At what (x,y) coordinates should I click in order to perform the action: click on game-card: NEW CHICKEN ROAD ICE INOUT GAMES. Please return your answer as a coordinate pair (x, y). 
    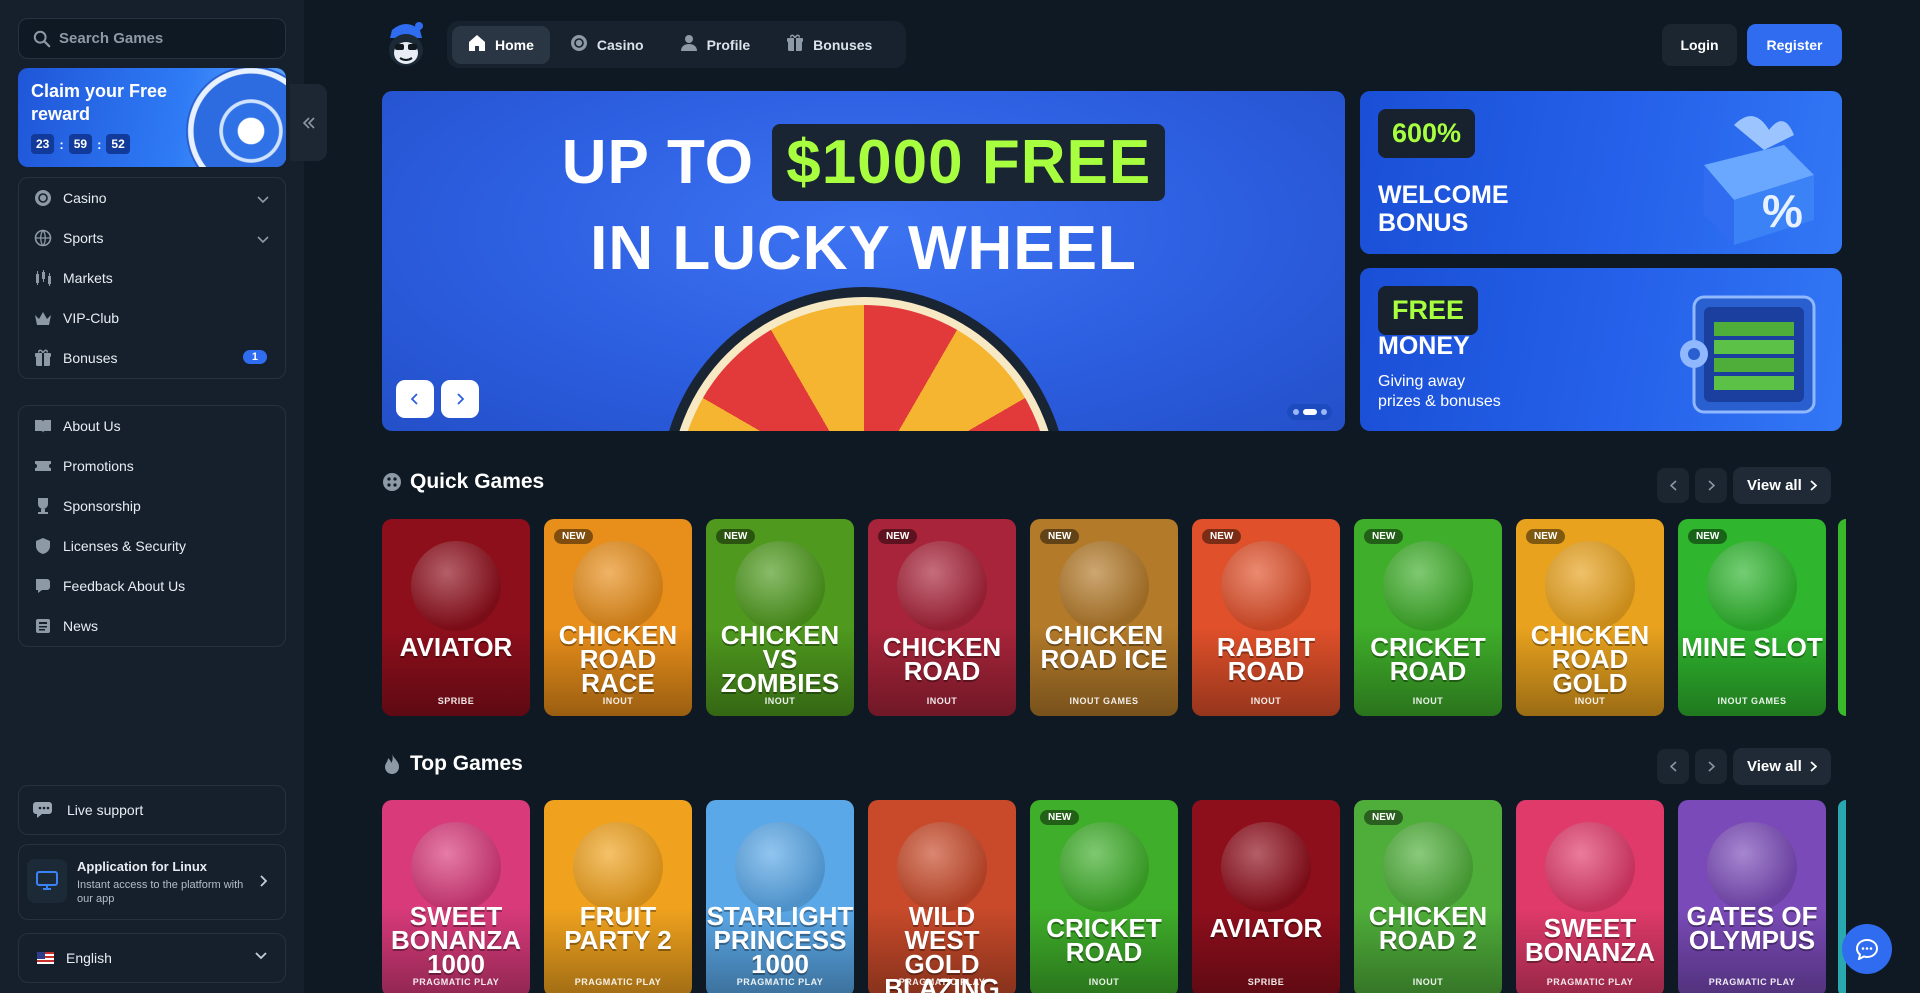
    Looking at the image, I should click on (1104, 617).